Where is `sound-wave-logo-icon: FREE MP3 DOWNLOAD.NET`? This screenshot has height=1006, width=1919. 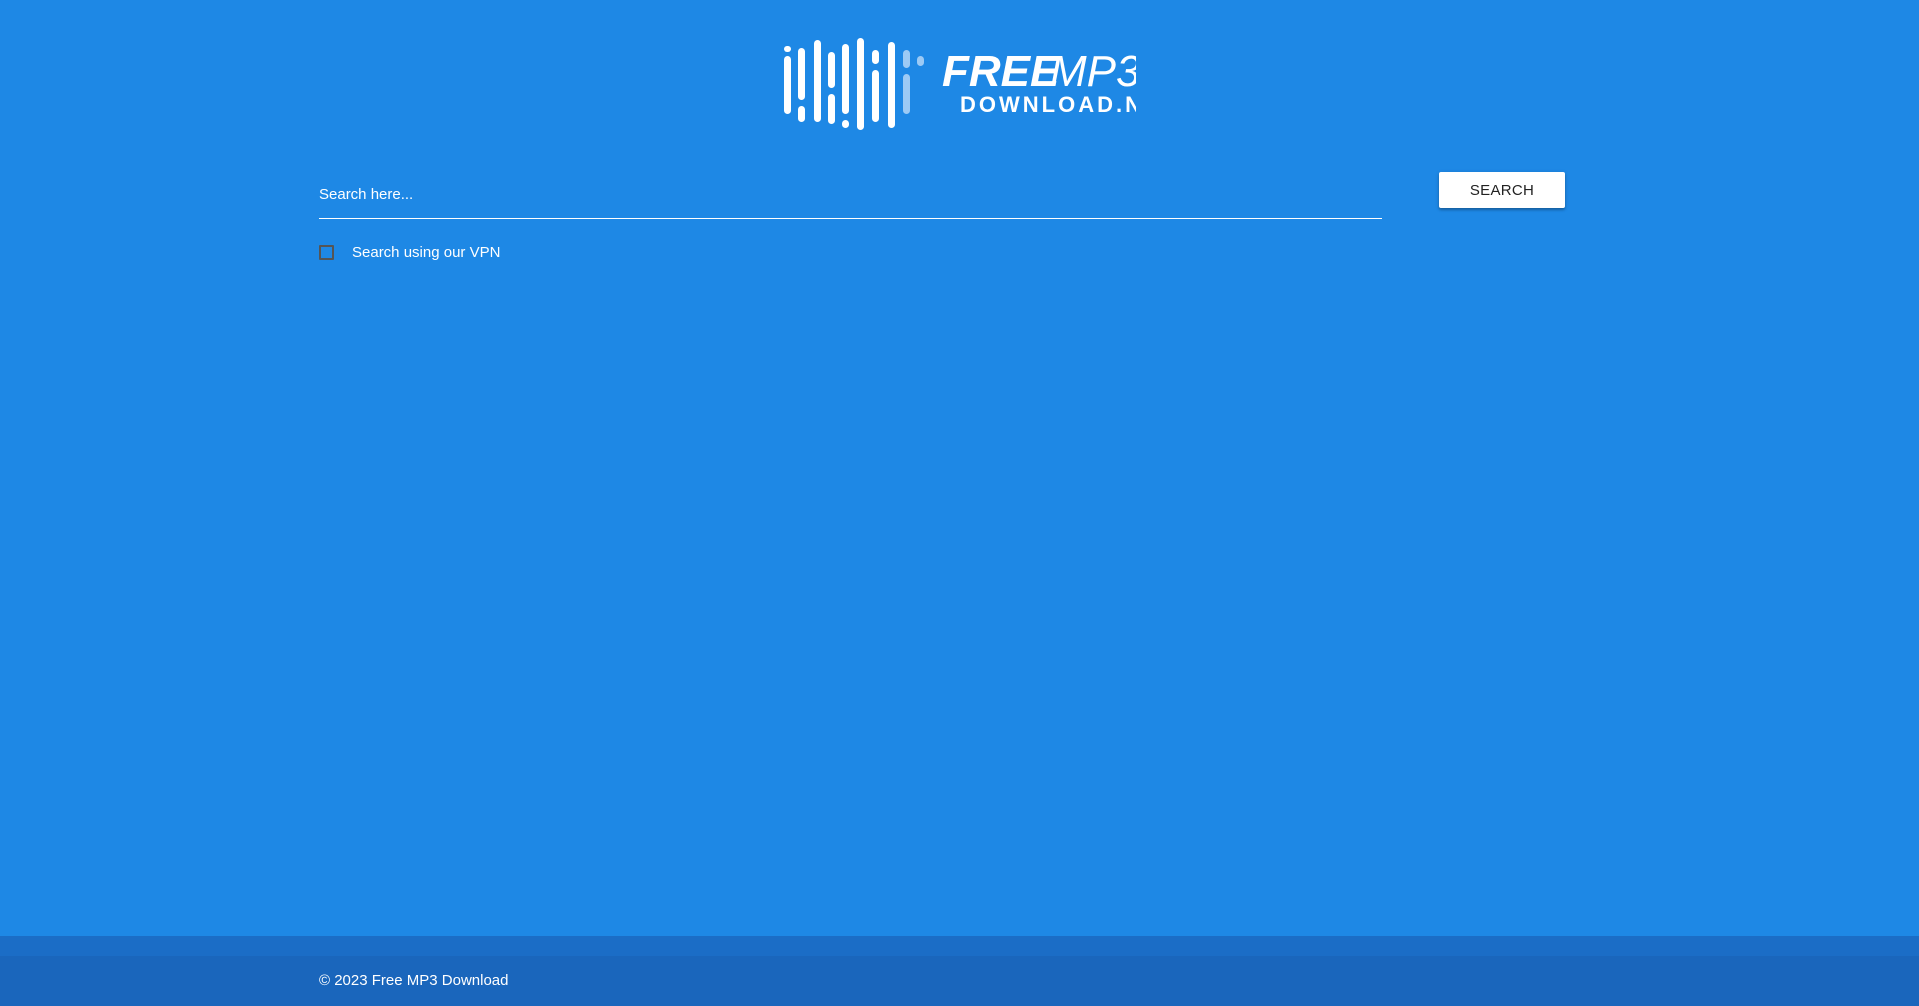
sound-wave-logo-icon: FREE MP3 DOWNLOAD.NET is located at coordinates (960, 84).